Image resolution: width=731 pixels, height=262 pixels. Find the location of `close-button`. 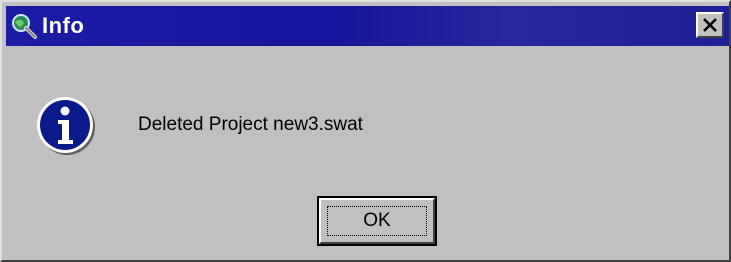

close-button is located at coordinates (710, 25).